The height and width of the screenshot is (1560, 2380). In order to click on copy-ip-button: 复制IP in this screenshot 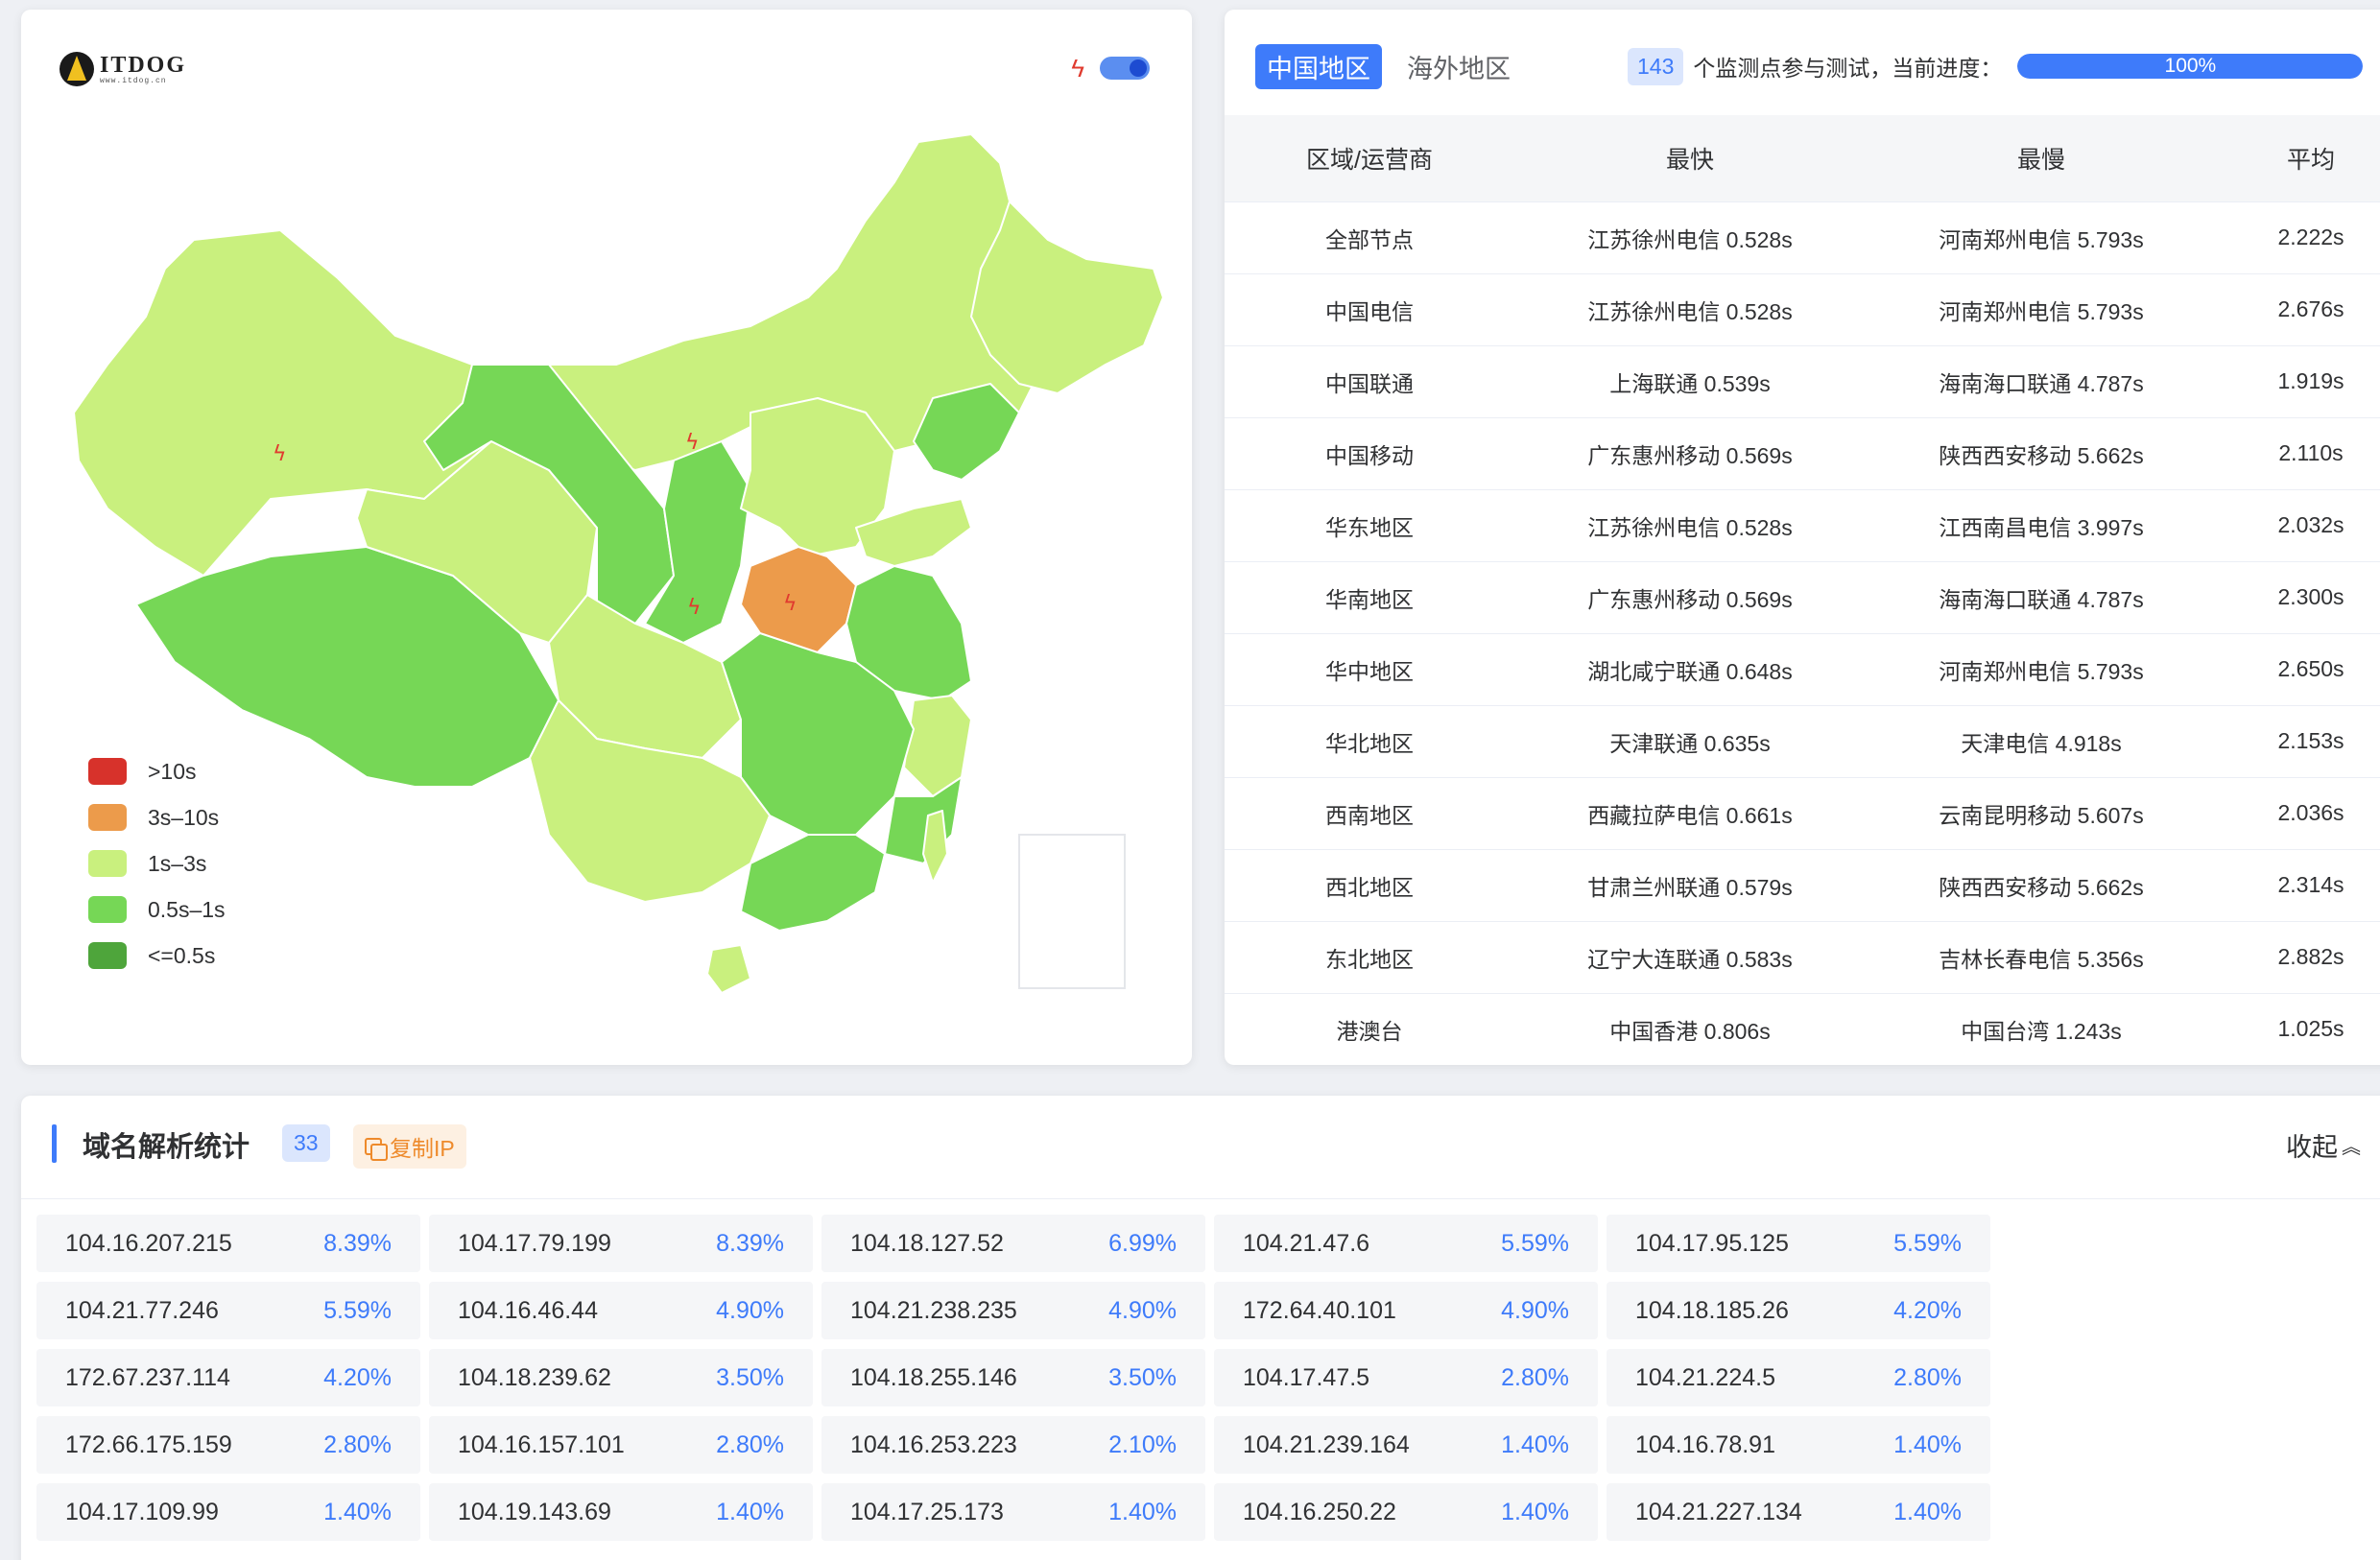, I will do `click(410, 1147)`.